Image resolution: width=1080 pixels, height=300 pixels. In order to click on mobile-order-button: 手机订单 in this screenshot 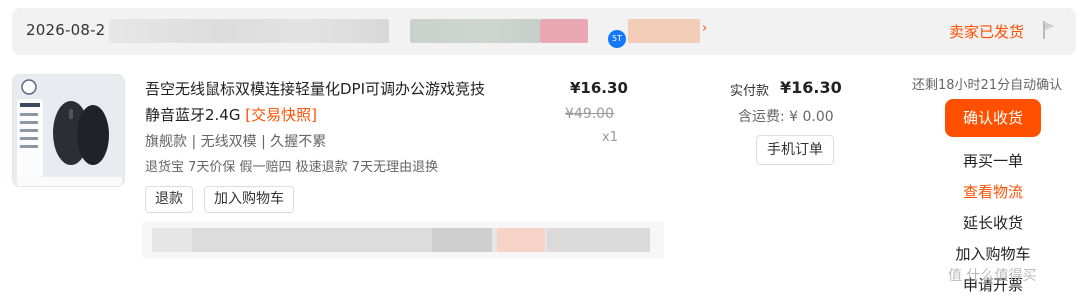, I will do `click(795, 150)`.